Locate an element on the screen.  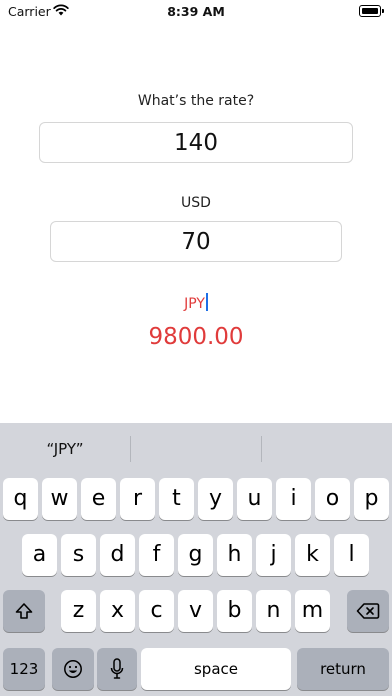
key-g: g is located at coordinates (195, 555).